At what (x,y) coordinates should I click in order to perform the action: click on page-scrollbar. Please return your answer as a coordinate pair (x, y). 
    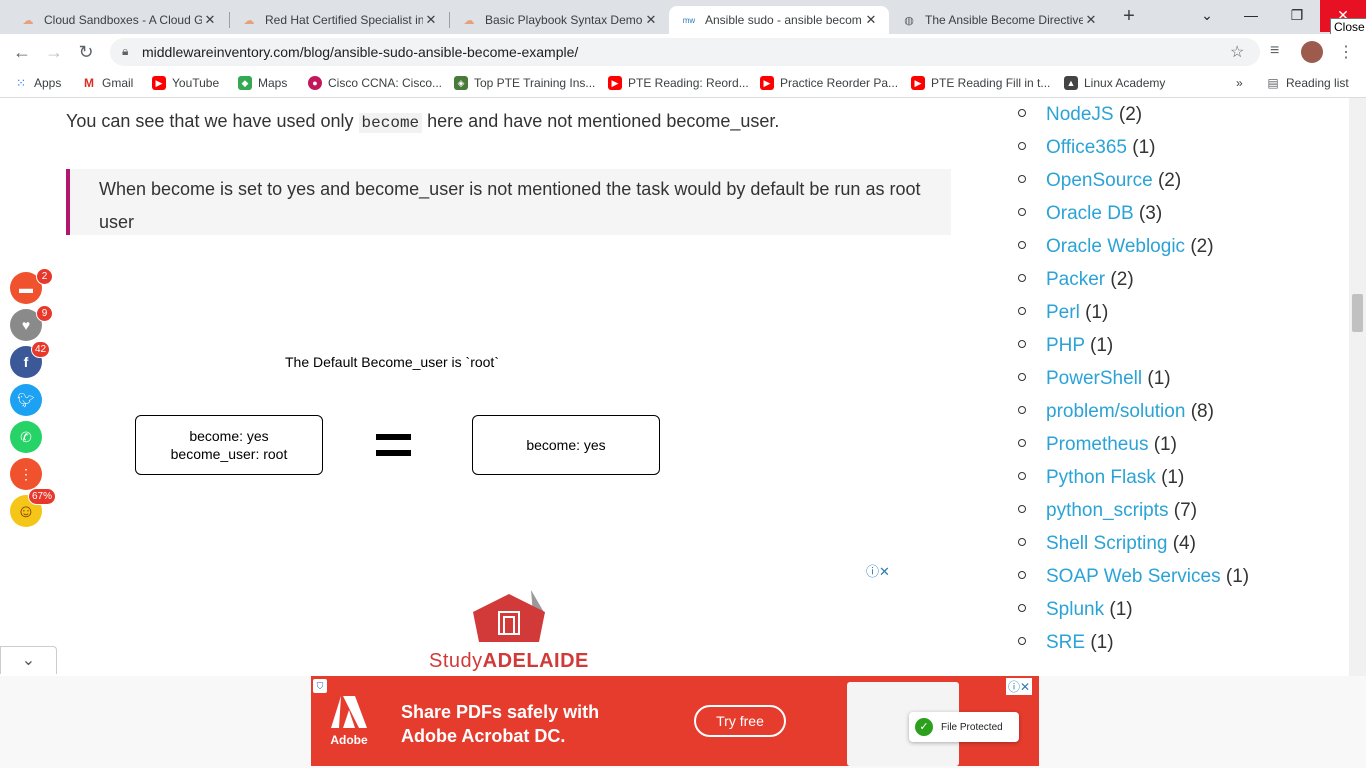
    Looking at the image, I should click on (1357, 387).